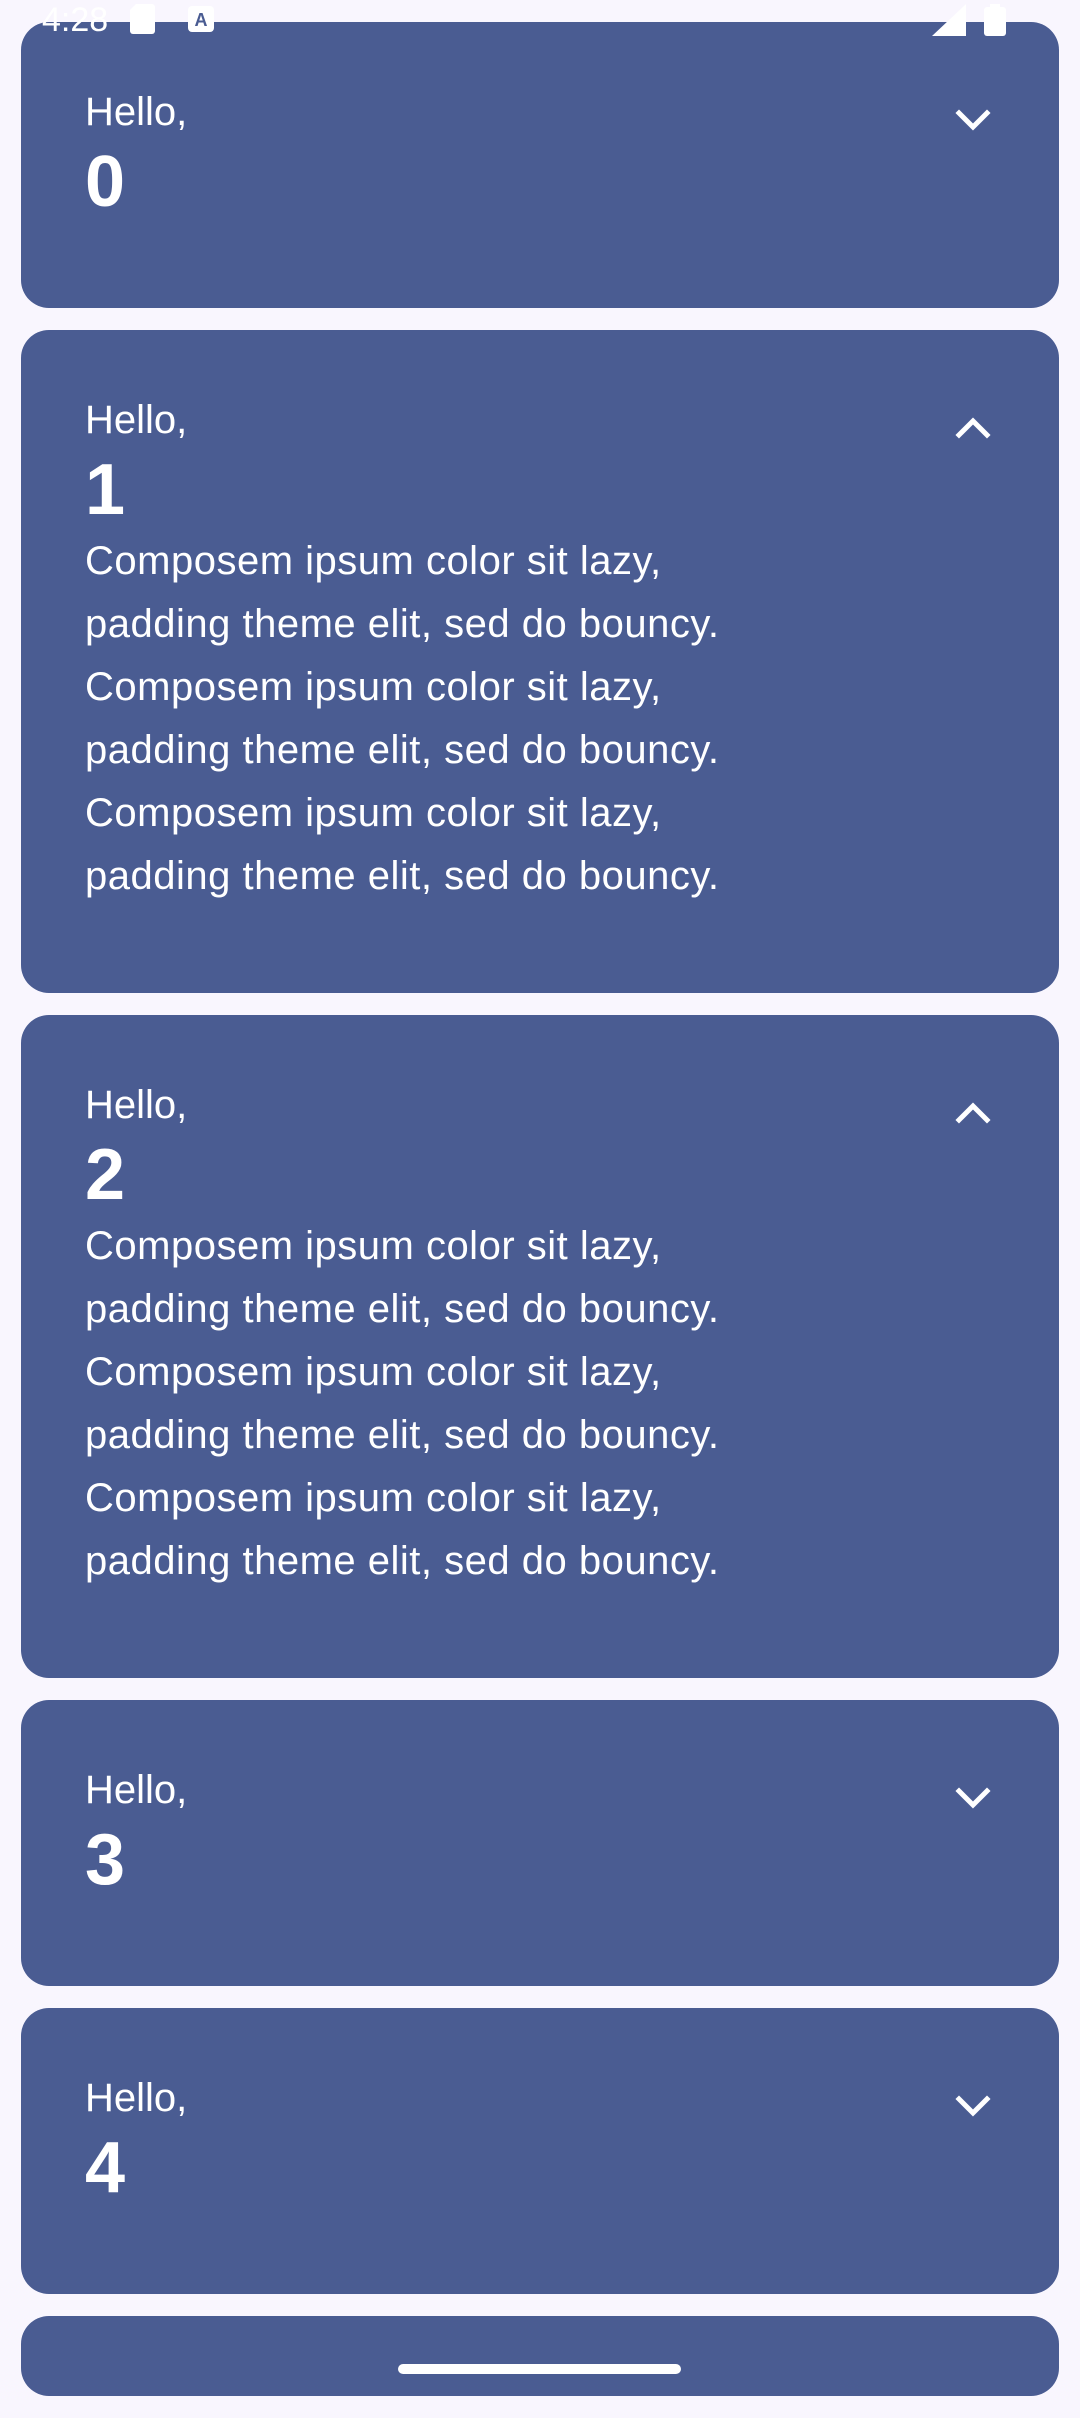 The image size is (1080, 2418). What do you see at coordinates (540, 20) in the screenshot?
I see `status-bar: 4:28 A` at bounding box center [540, 20].